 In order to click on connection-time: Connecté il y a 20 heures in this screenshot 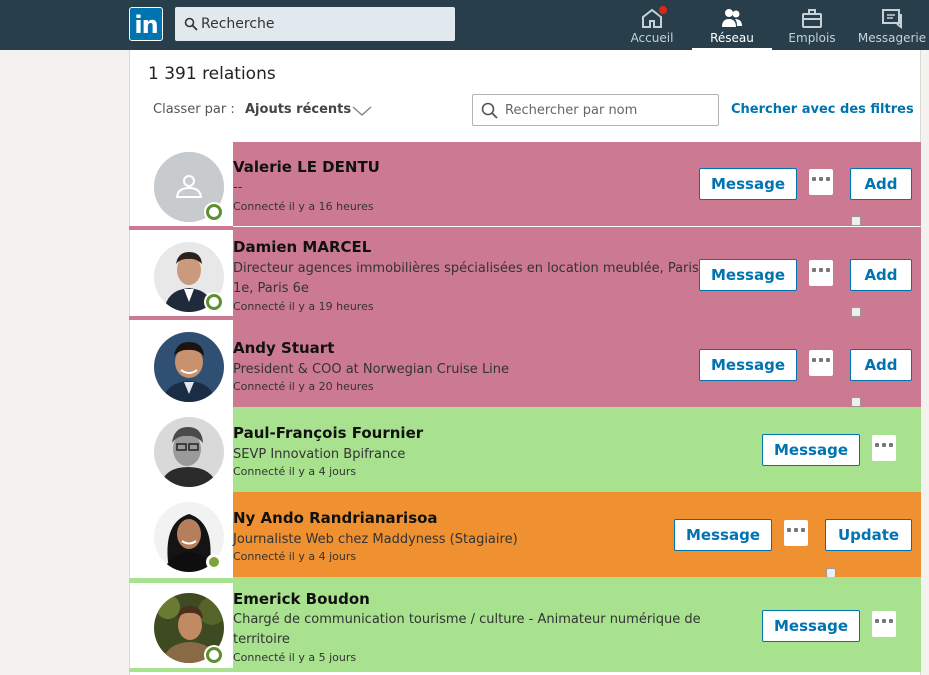, I will do `click(303, 386)`.